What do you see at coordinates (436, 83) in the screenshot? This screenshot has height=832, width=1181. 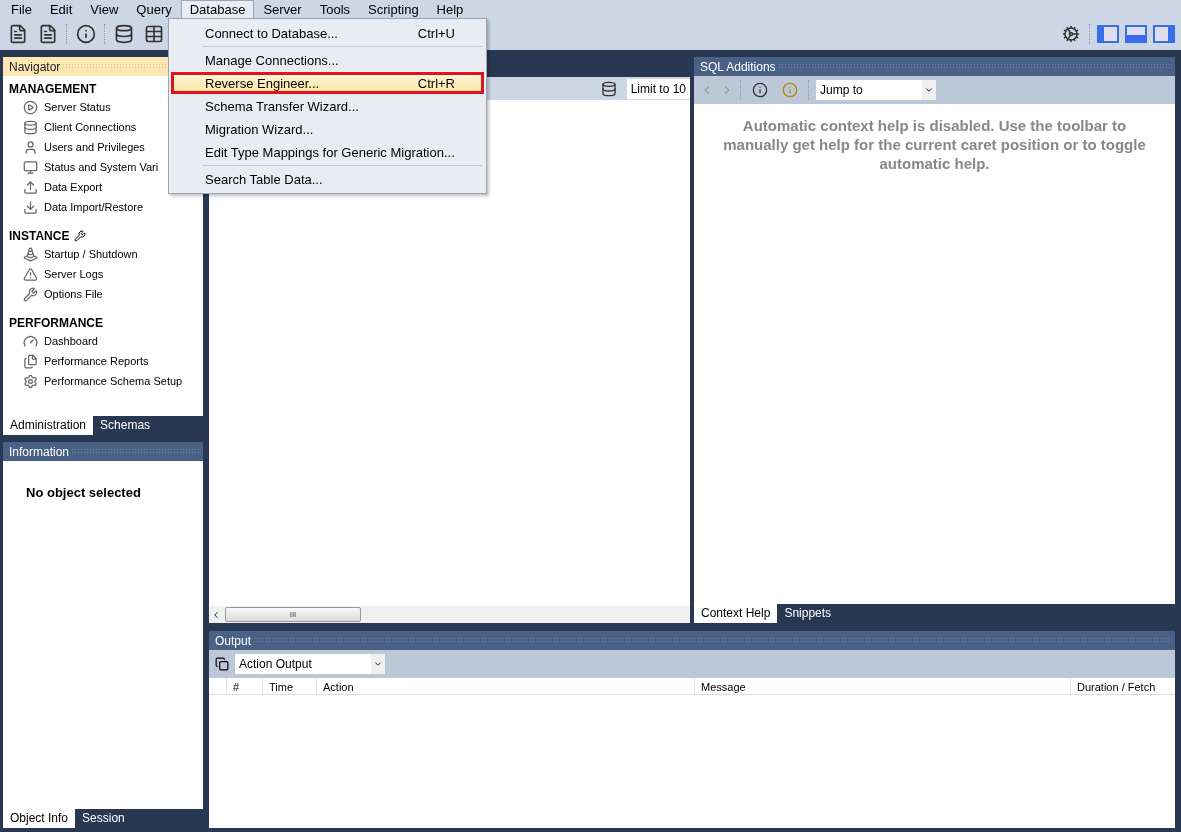 I see `shortcut-label: Ctrl+R` at bounding box center [436, 83].